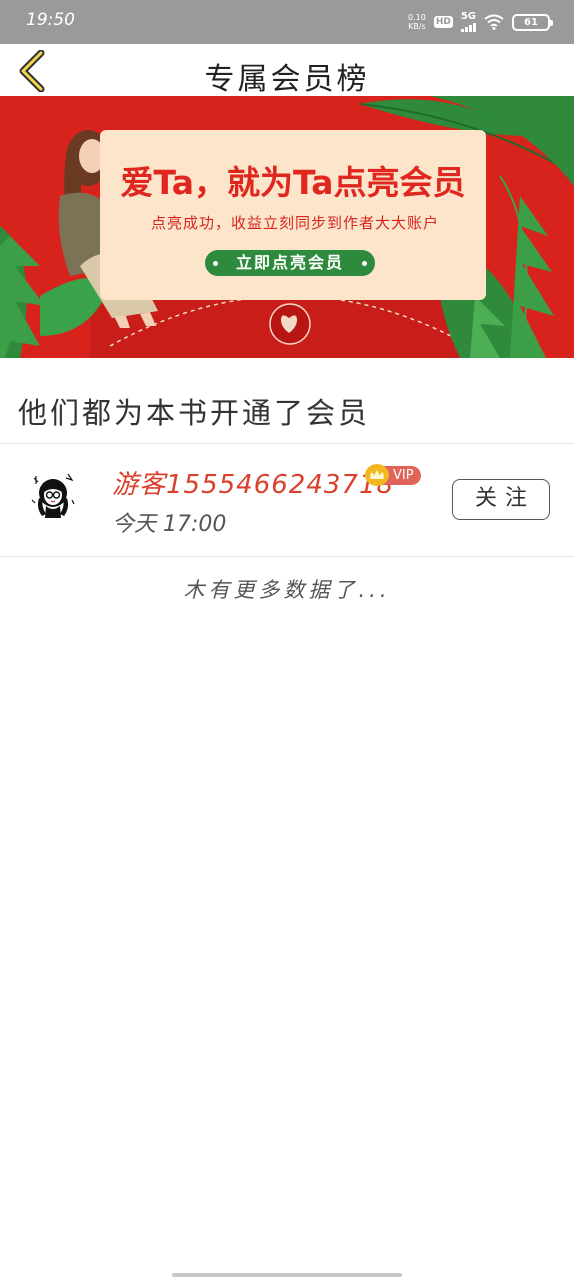  I want to click on status-time: 19:50, so click(50, 20).